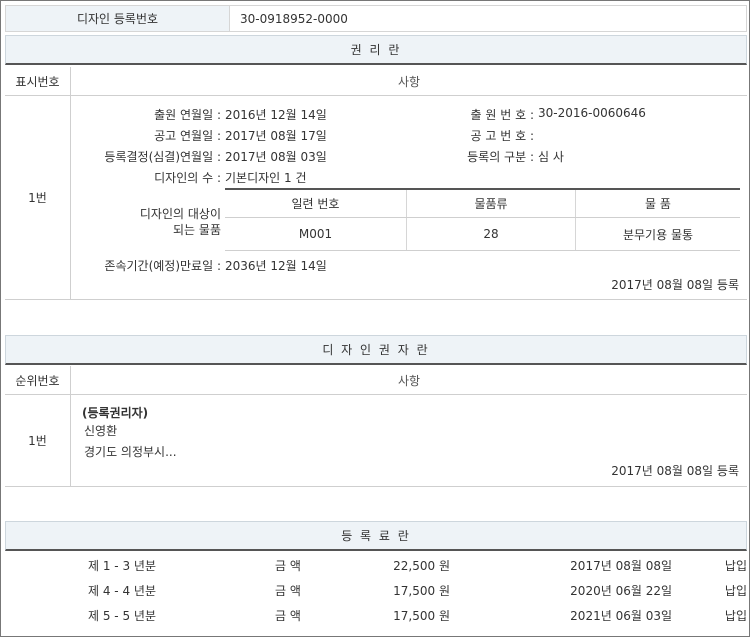  Describe the element at coordinates (276, 266) in the screenshot. I see `expiry-date-value: 2036년 12월 14일` at that location.